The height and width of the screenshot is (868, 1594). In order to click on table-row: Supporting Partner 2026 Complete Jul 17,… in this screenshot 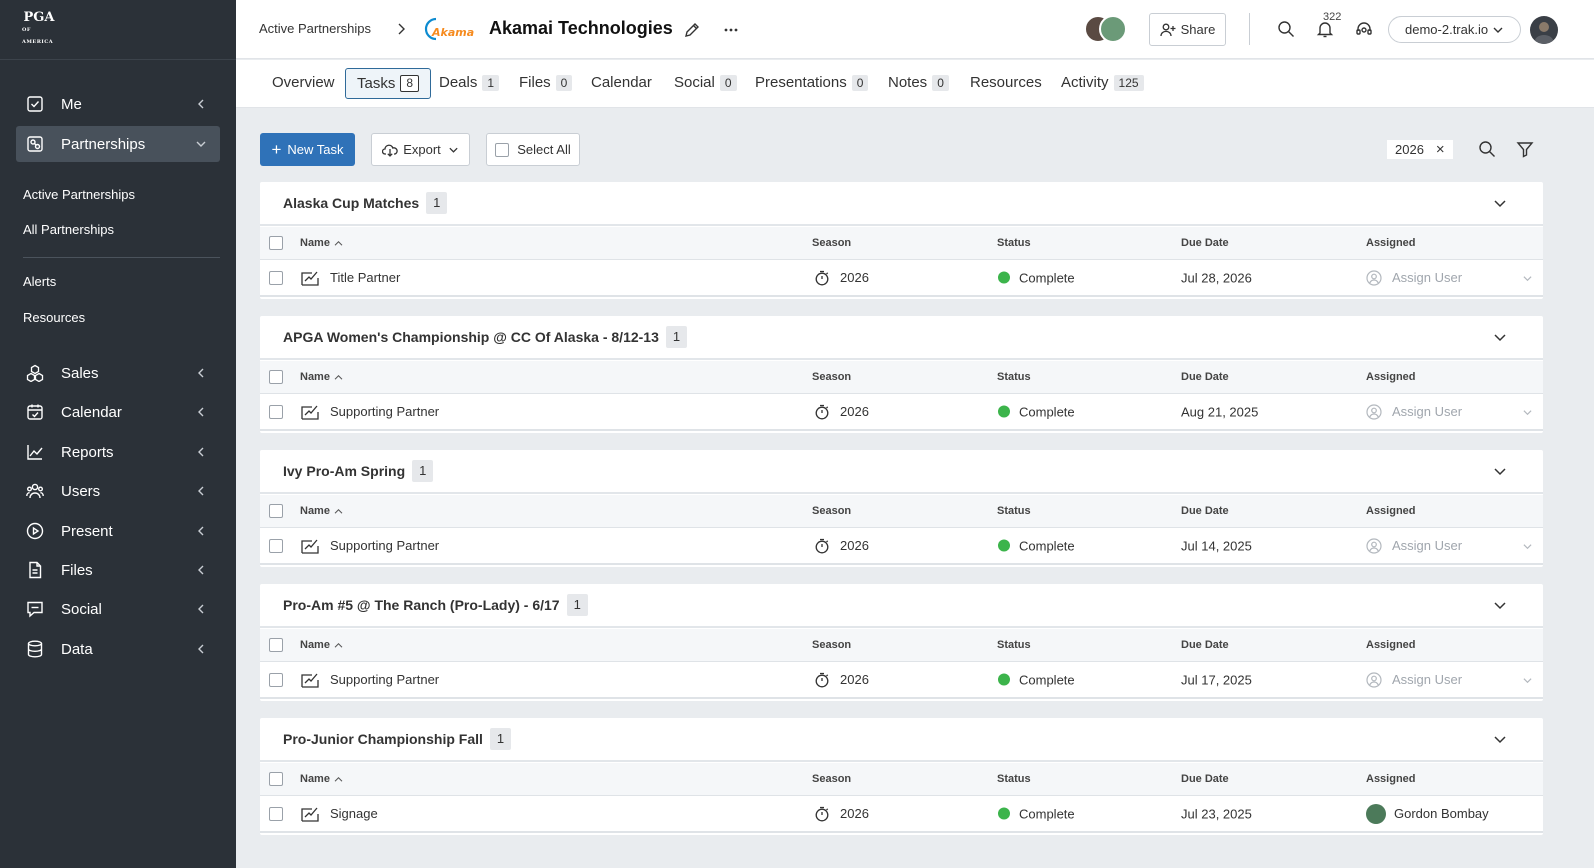, I will do `click(901, 680)`.